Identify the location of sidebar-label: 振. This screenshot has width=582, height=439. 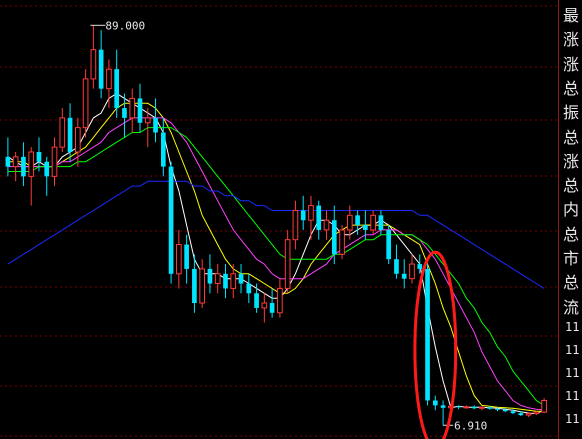
(571, 113).